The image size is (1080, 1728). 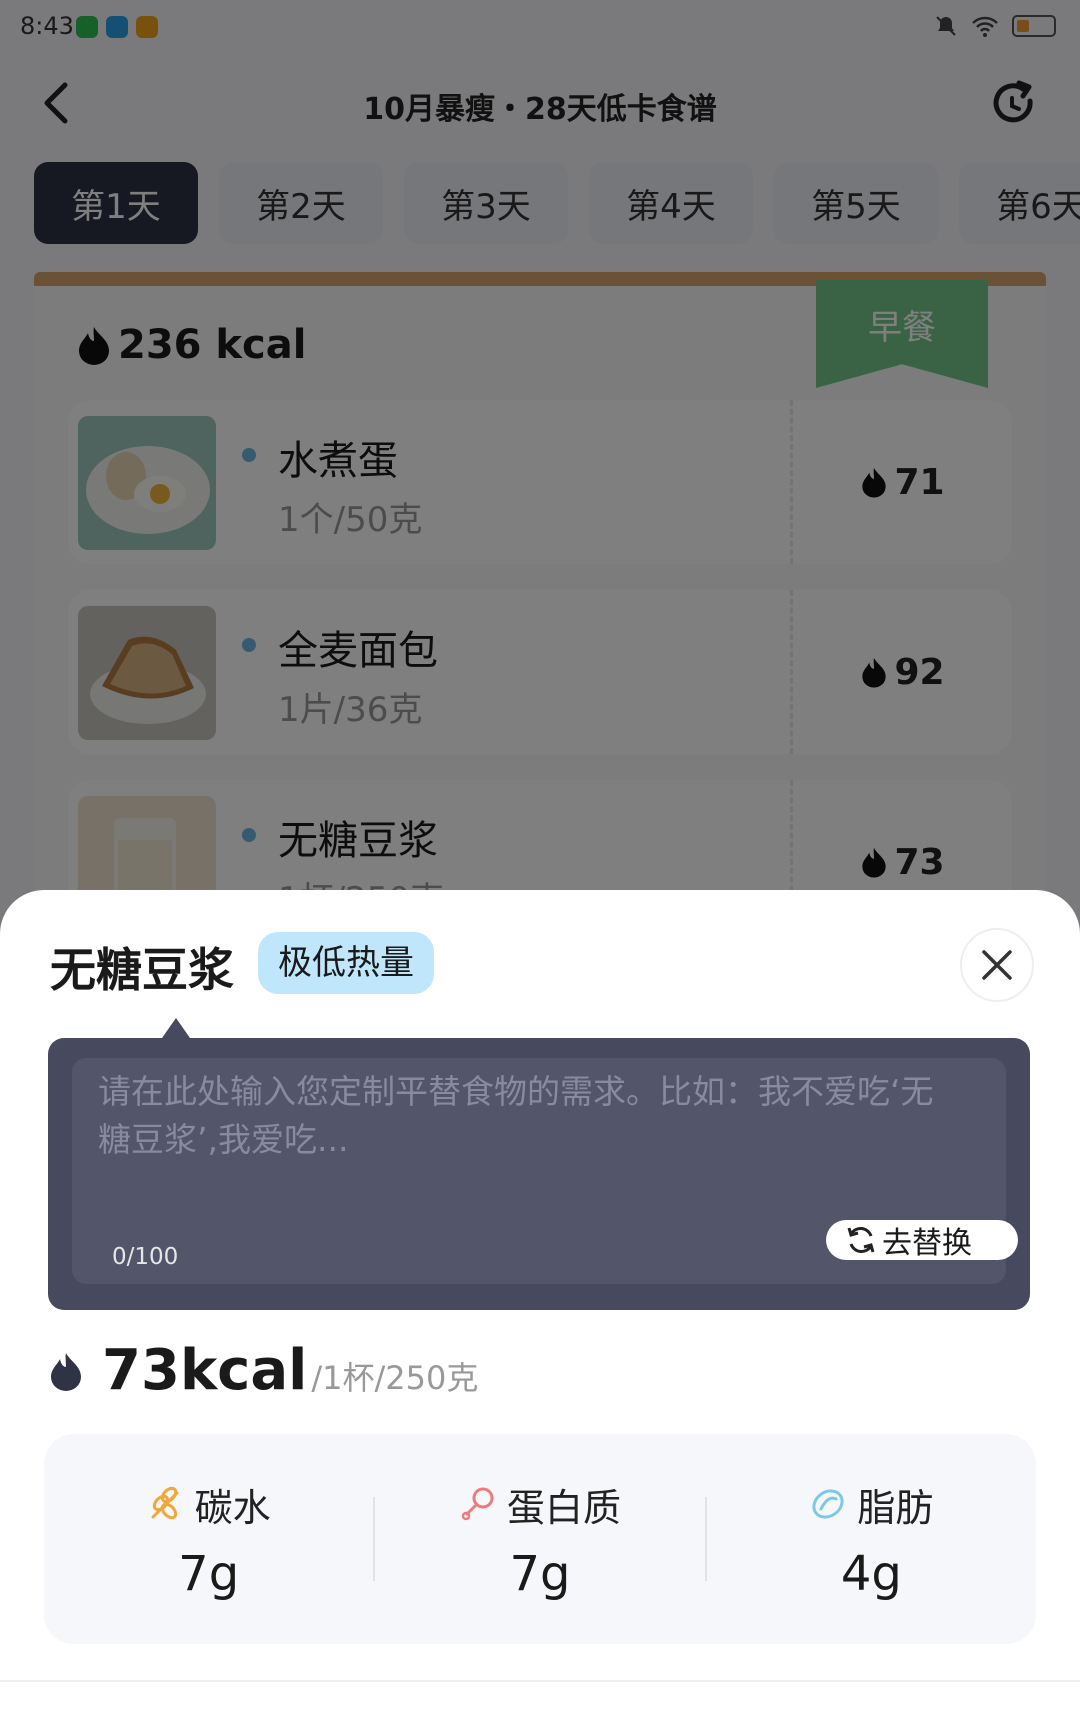 What do you see at coordinates (861, 1240) in the screenshot?
I see `swap-icon` at bounding box center [861, 1240].